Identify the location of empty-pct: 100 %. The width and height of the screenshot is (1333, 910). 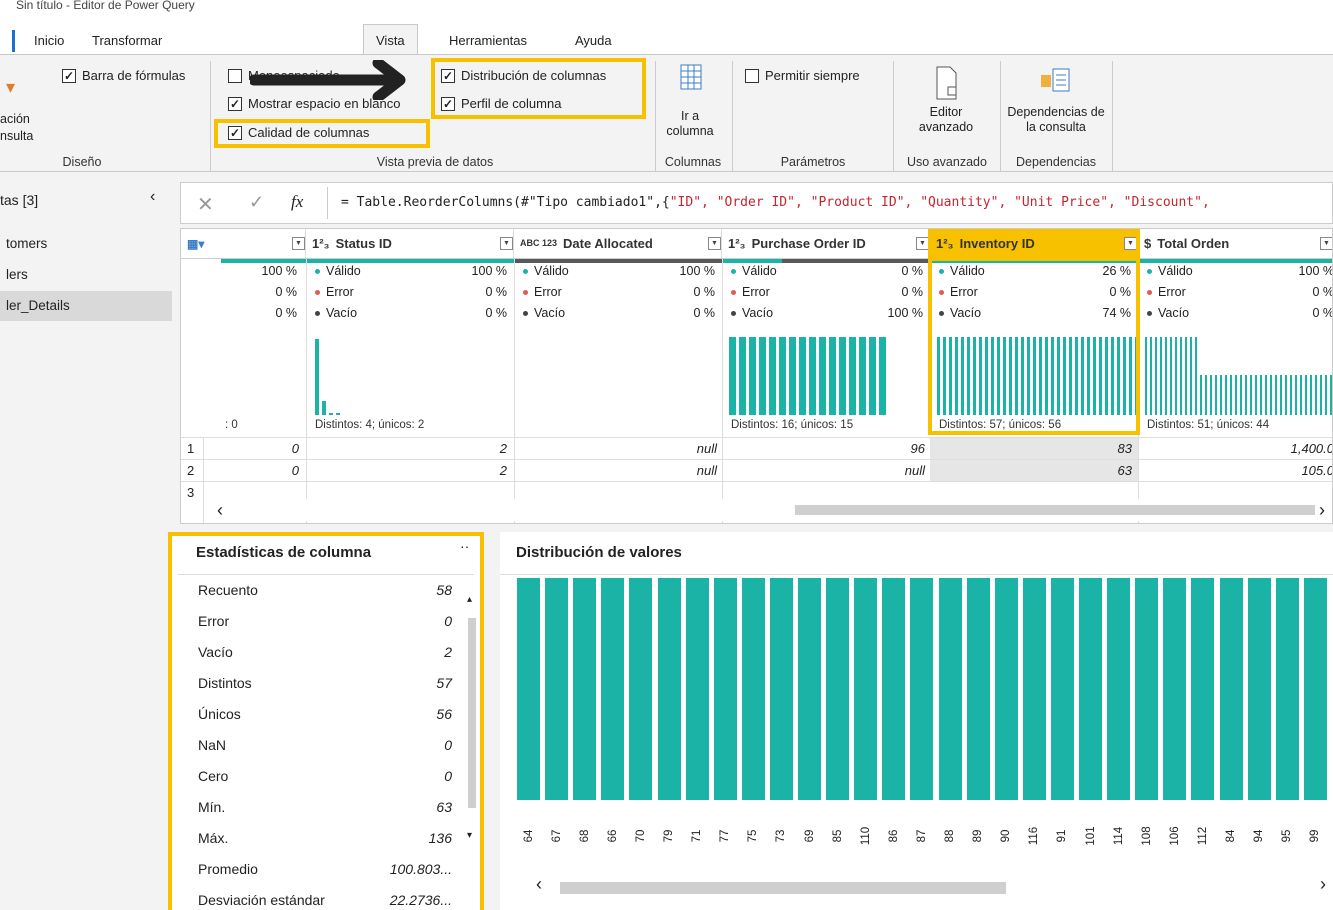
(905, 313).